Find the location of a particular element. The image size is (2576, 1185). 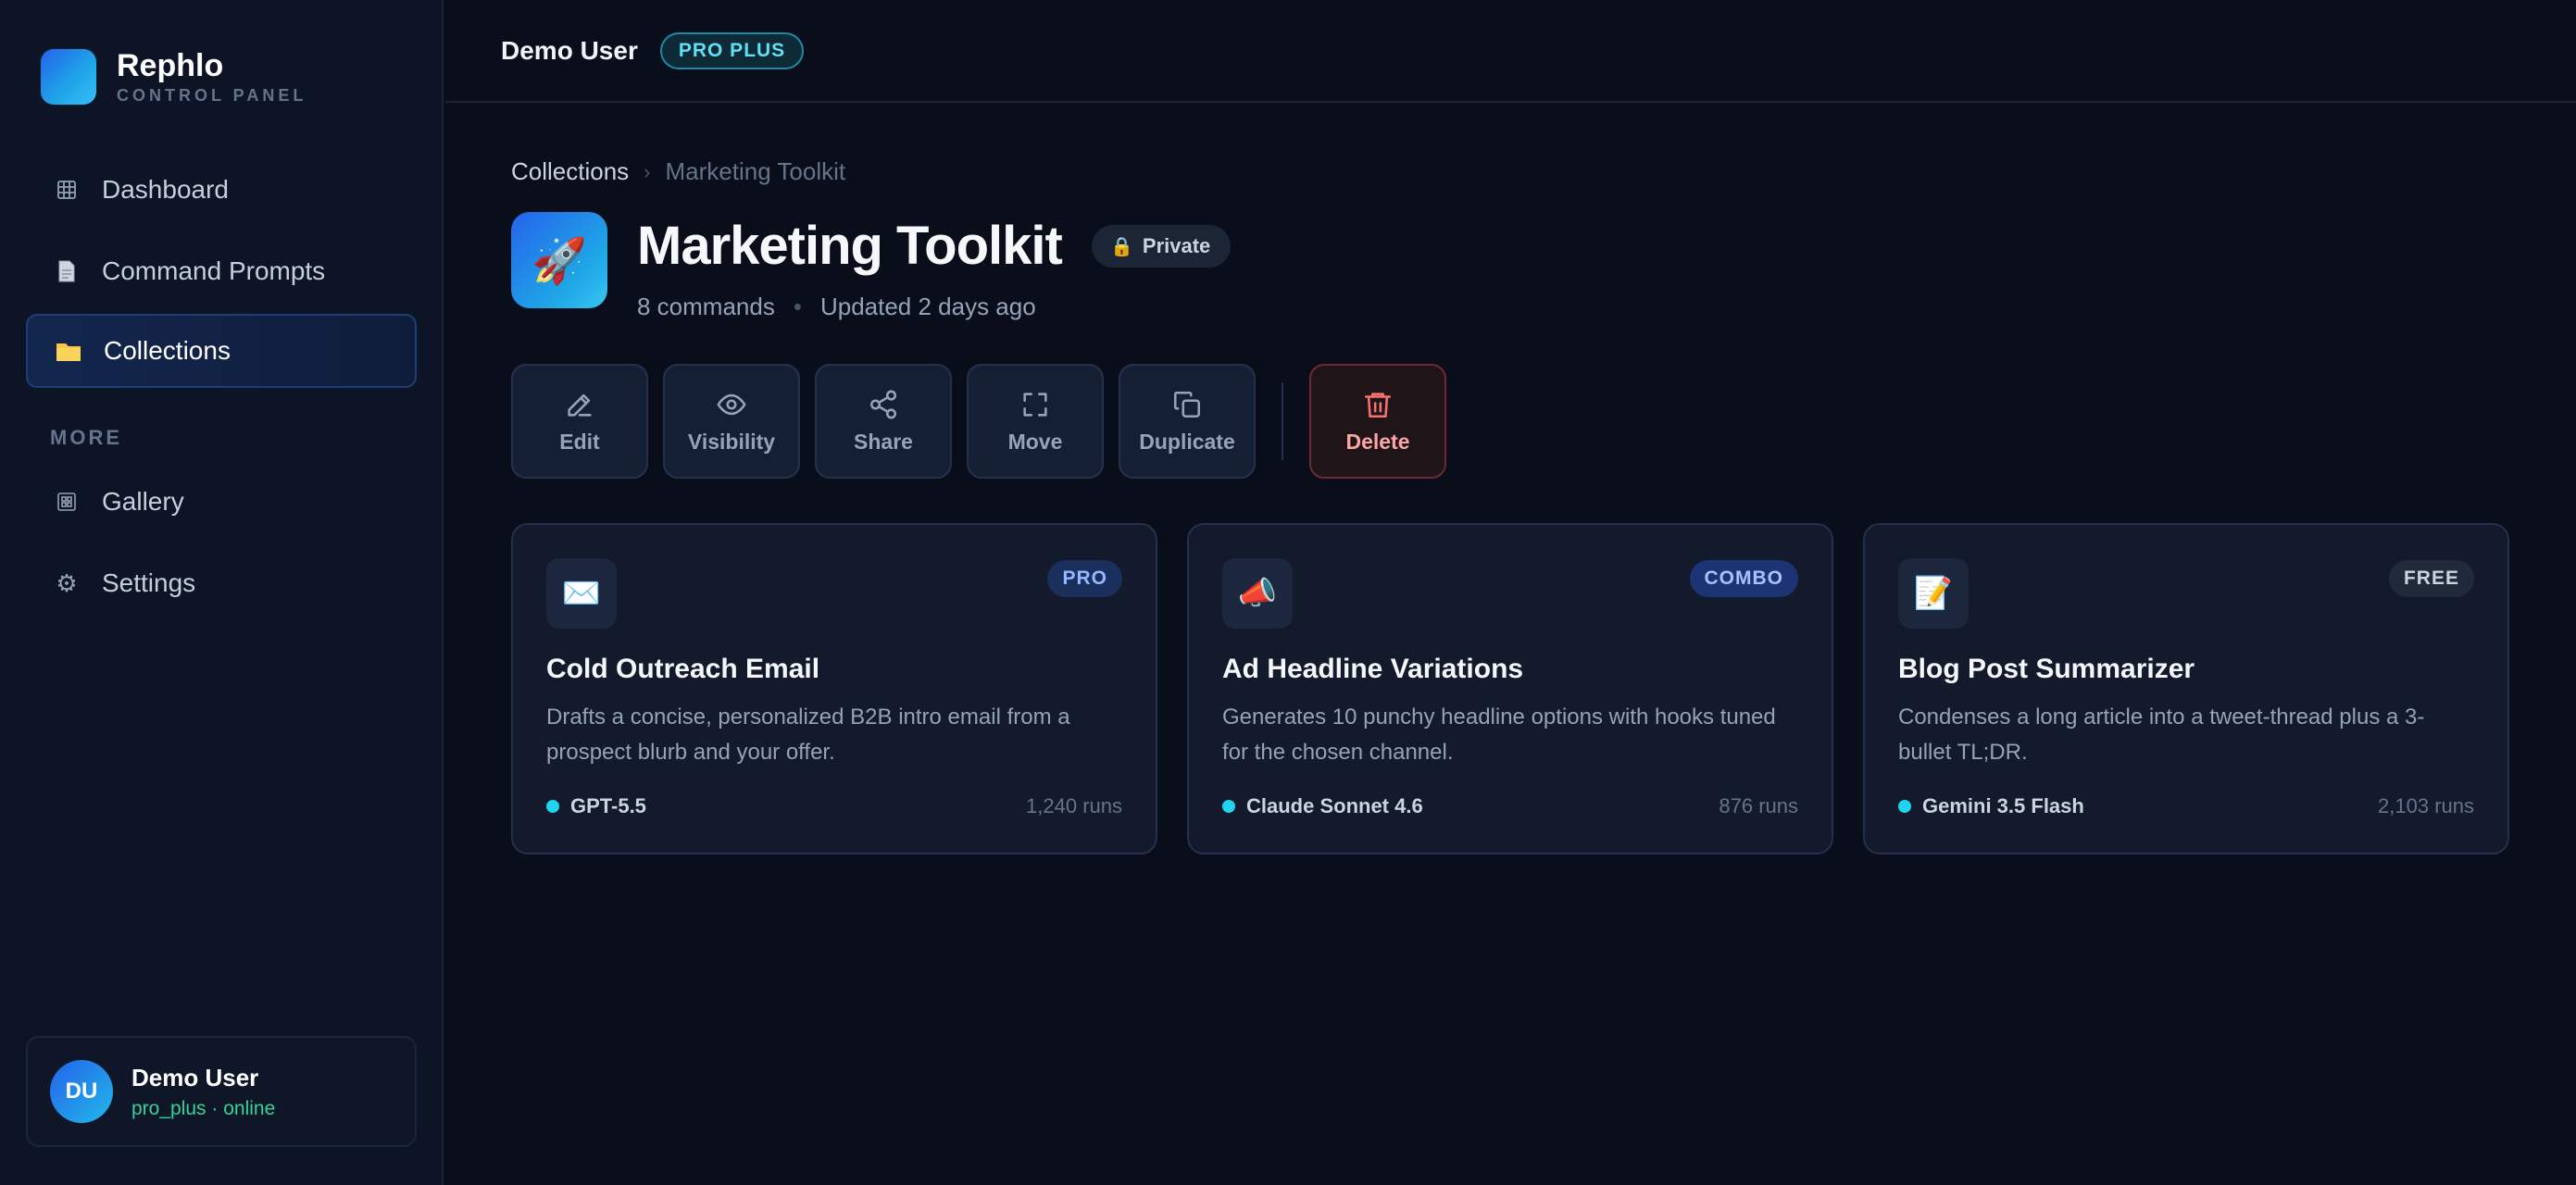

topbar-user-name: Demo User is located at coordinates (570, 51).